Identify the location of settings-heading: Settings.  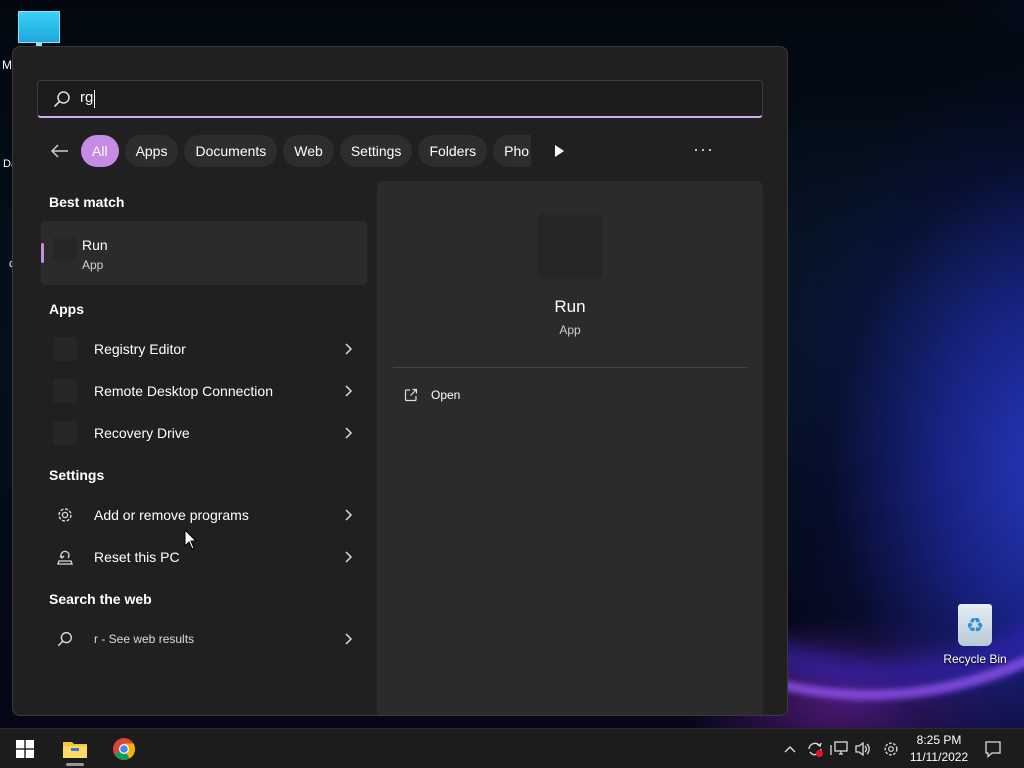
(77, 475).